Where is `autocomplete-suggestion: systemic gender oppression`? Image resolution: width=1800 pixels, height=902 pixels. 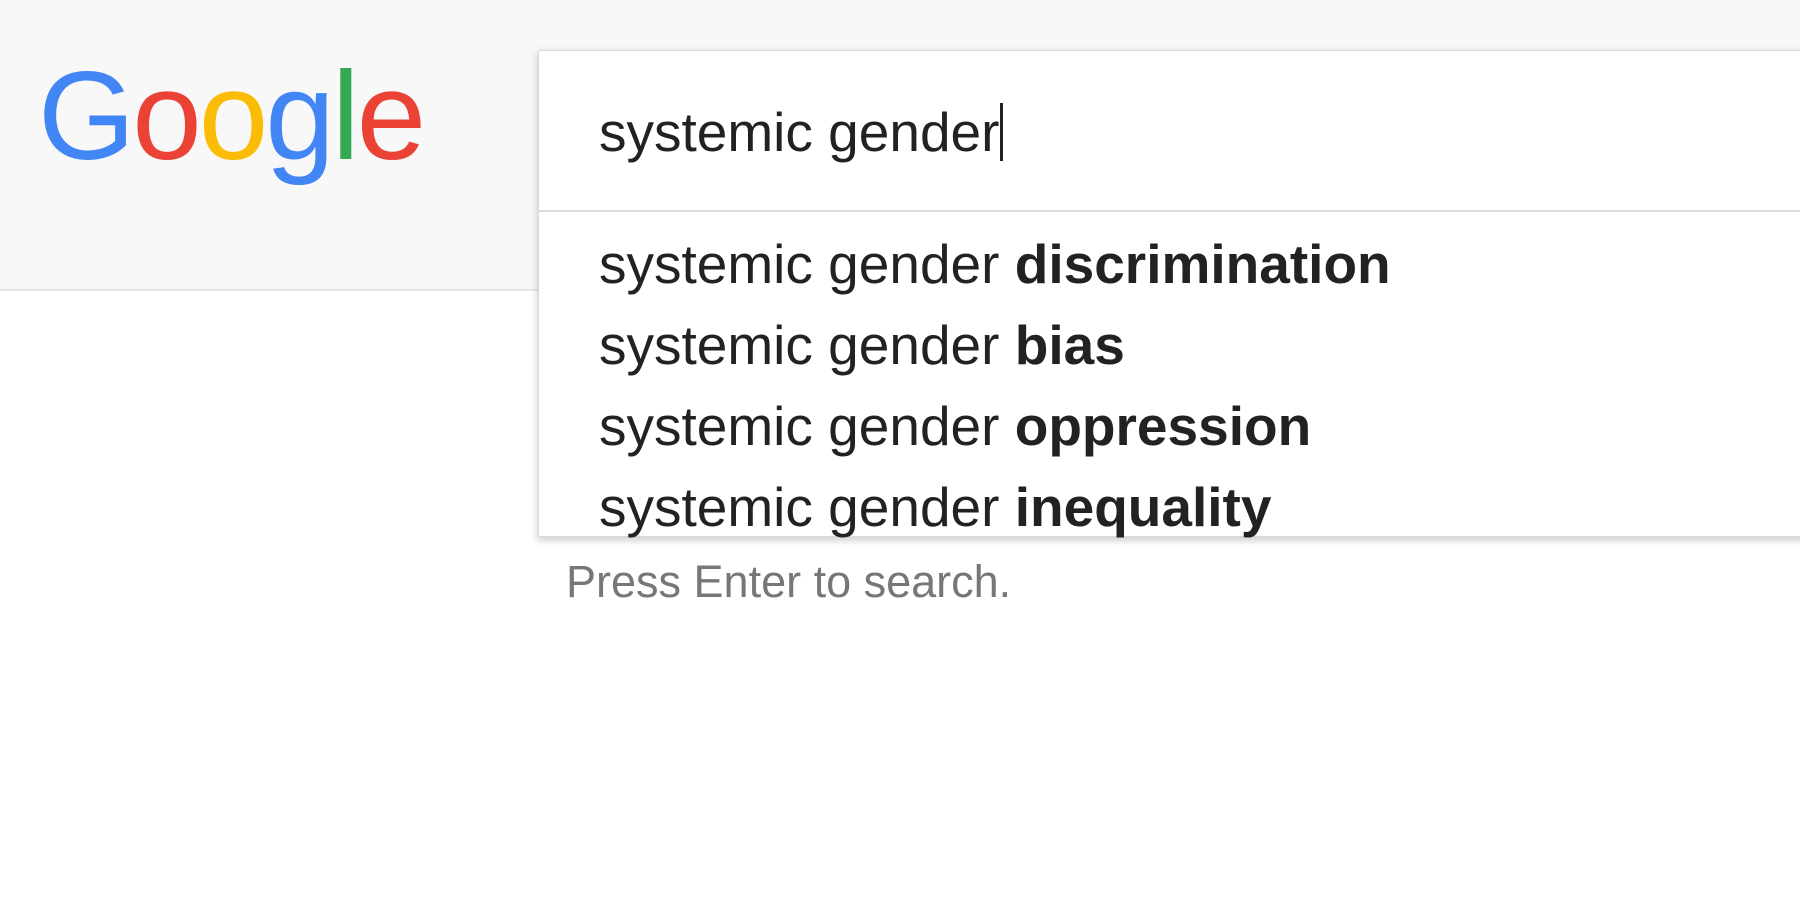
autocomplete-suggestion: systemic gender oppression is located at coordinates (1169, 426).